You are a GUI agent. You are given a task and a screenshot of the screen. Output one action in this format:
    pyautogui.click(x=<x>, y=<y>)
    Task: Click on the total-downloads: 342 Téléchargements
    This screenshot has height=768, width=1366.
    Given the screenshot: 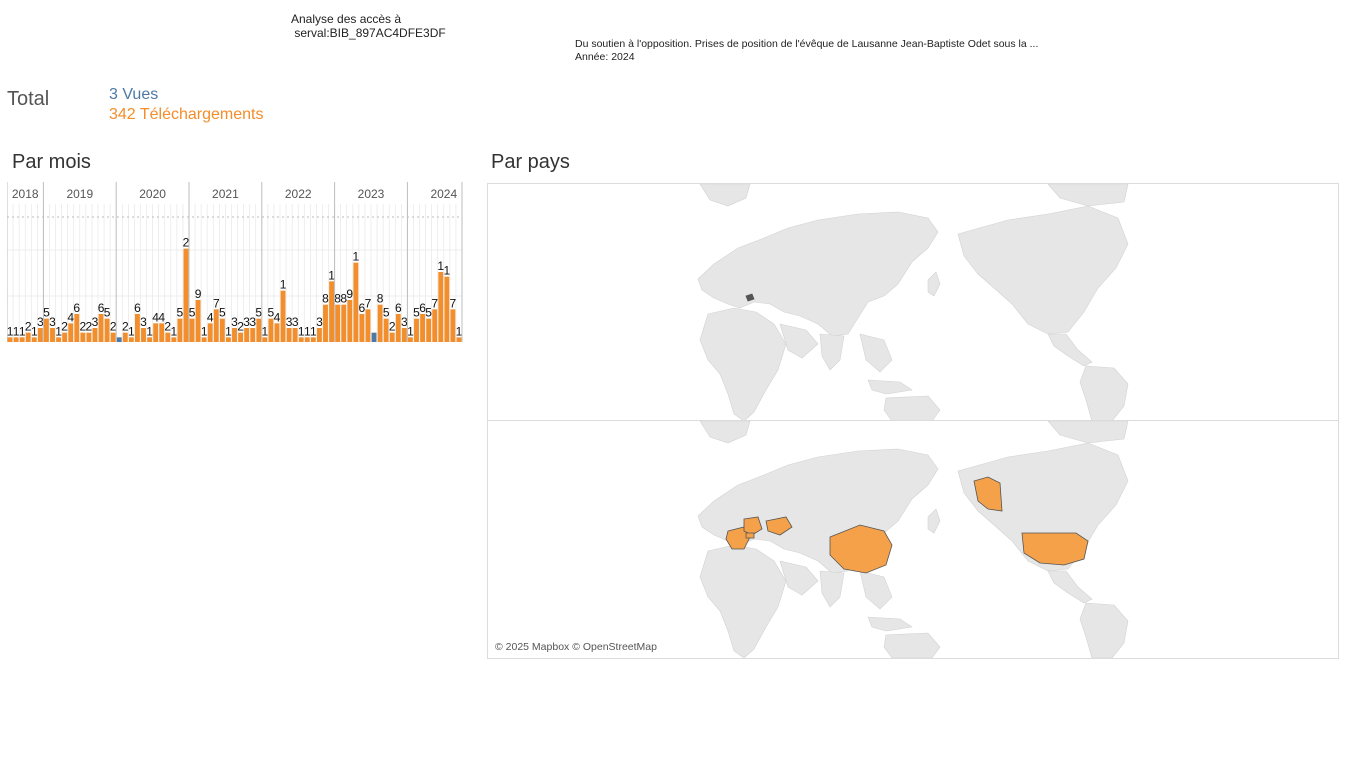 What is the action you would take?
    pyautogui.click(x=186, y=114)
    